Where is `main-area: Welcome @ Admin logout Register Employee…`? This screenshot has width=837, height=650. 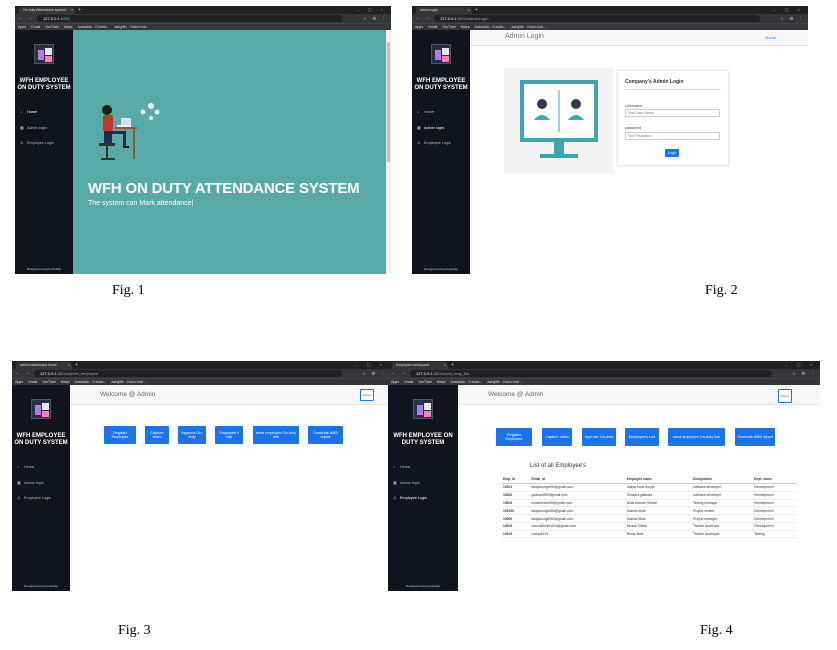 main-area: Welcome @ Admin logout Register Employee… is located at coordinates (639, 488).